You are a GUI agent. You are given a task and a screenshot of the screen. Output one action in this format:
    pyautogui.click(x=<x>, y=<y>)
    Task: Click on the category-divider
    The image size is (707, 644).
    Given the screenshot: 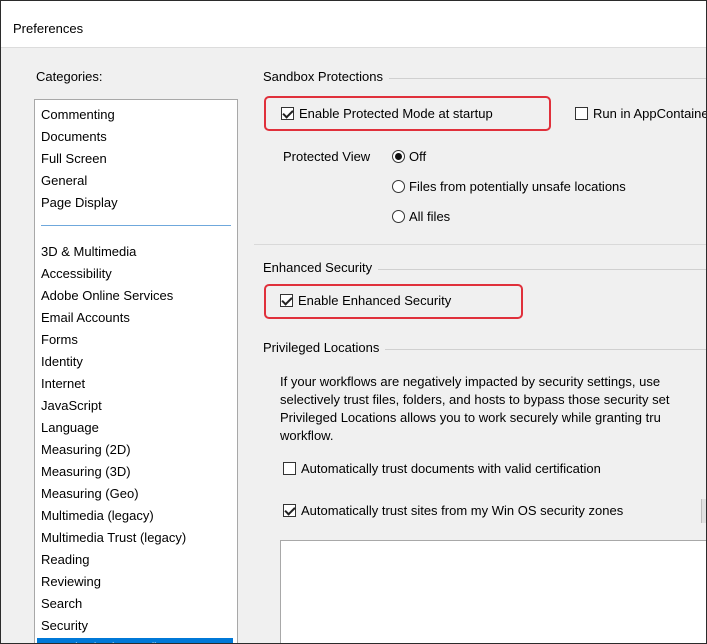 What is the action you would take?
    pyautogui.click(x=136, y=225)
    